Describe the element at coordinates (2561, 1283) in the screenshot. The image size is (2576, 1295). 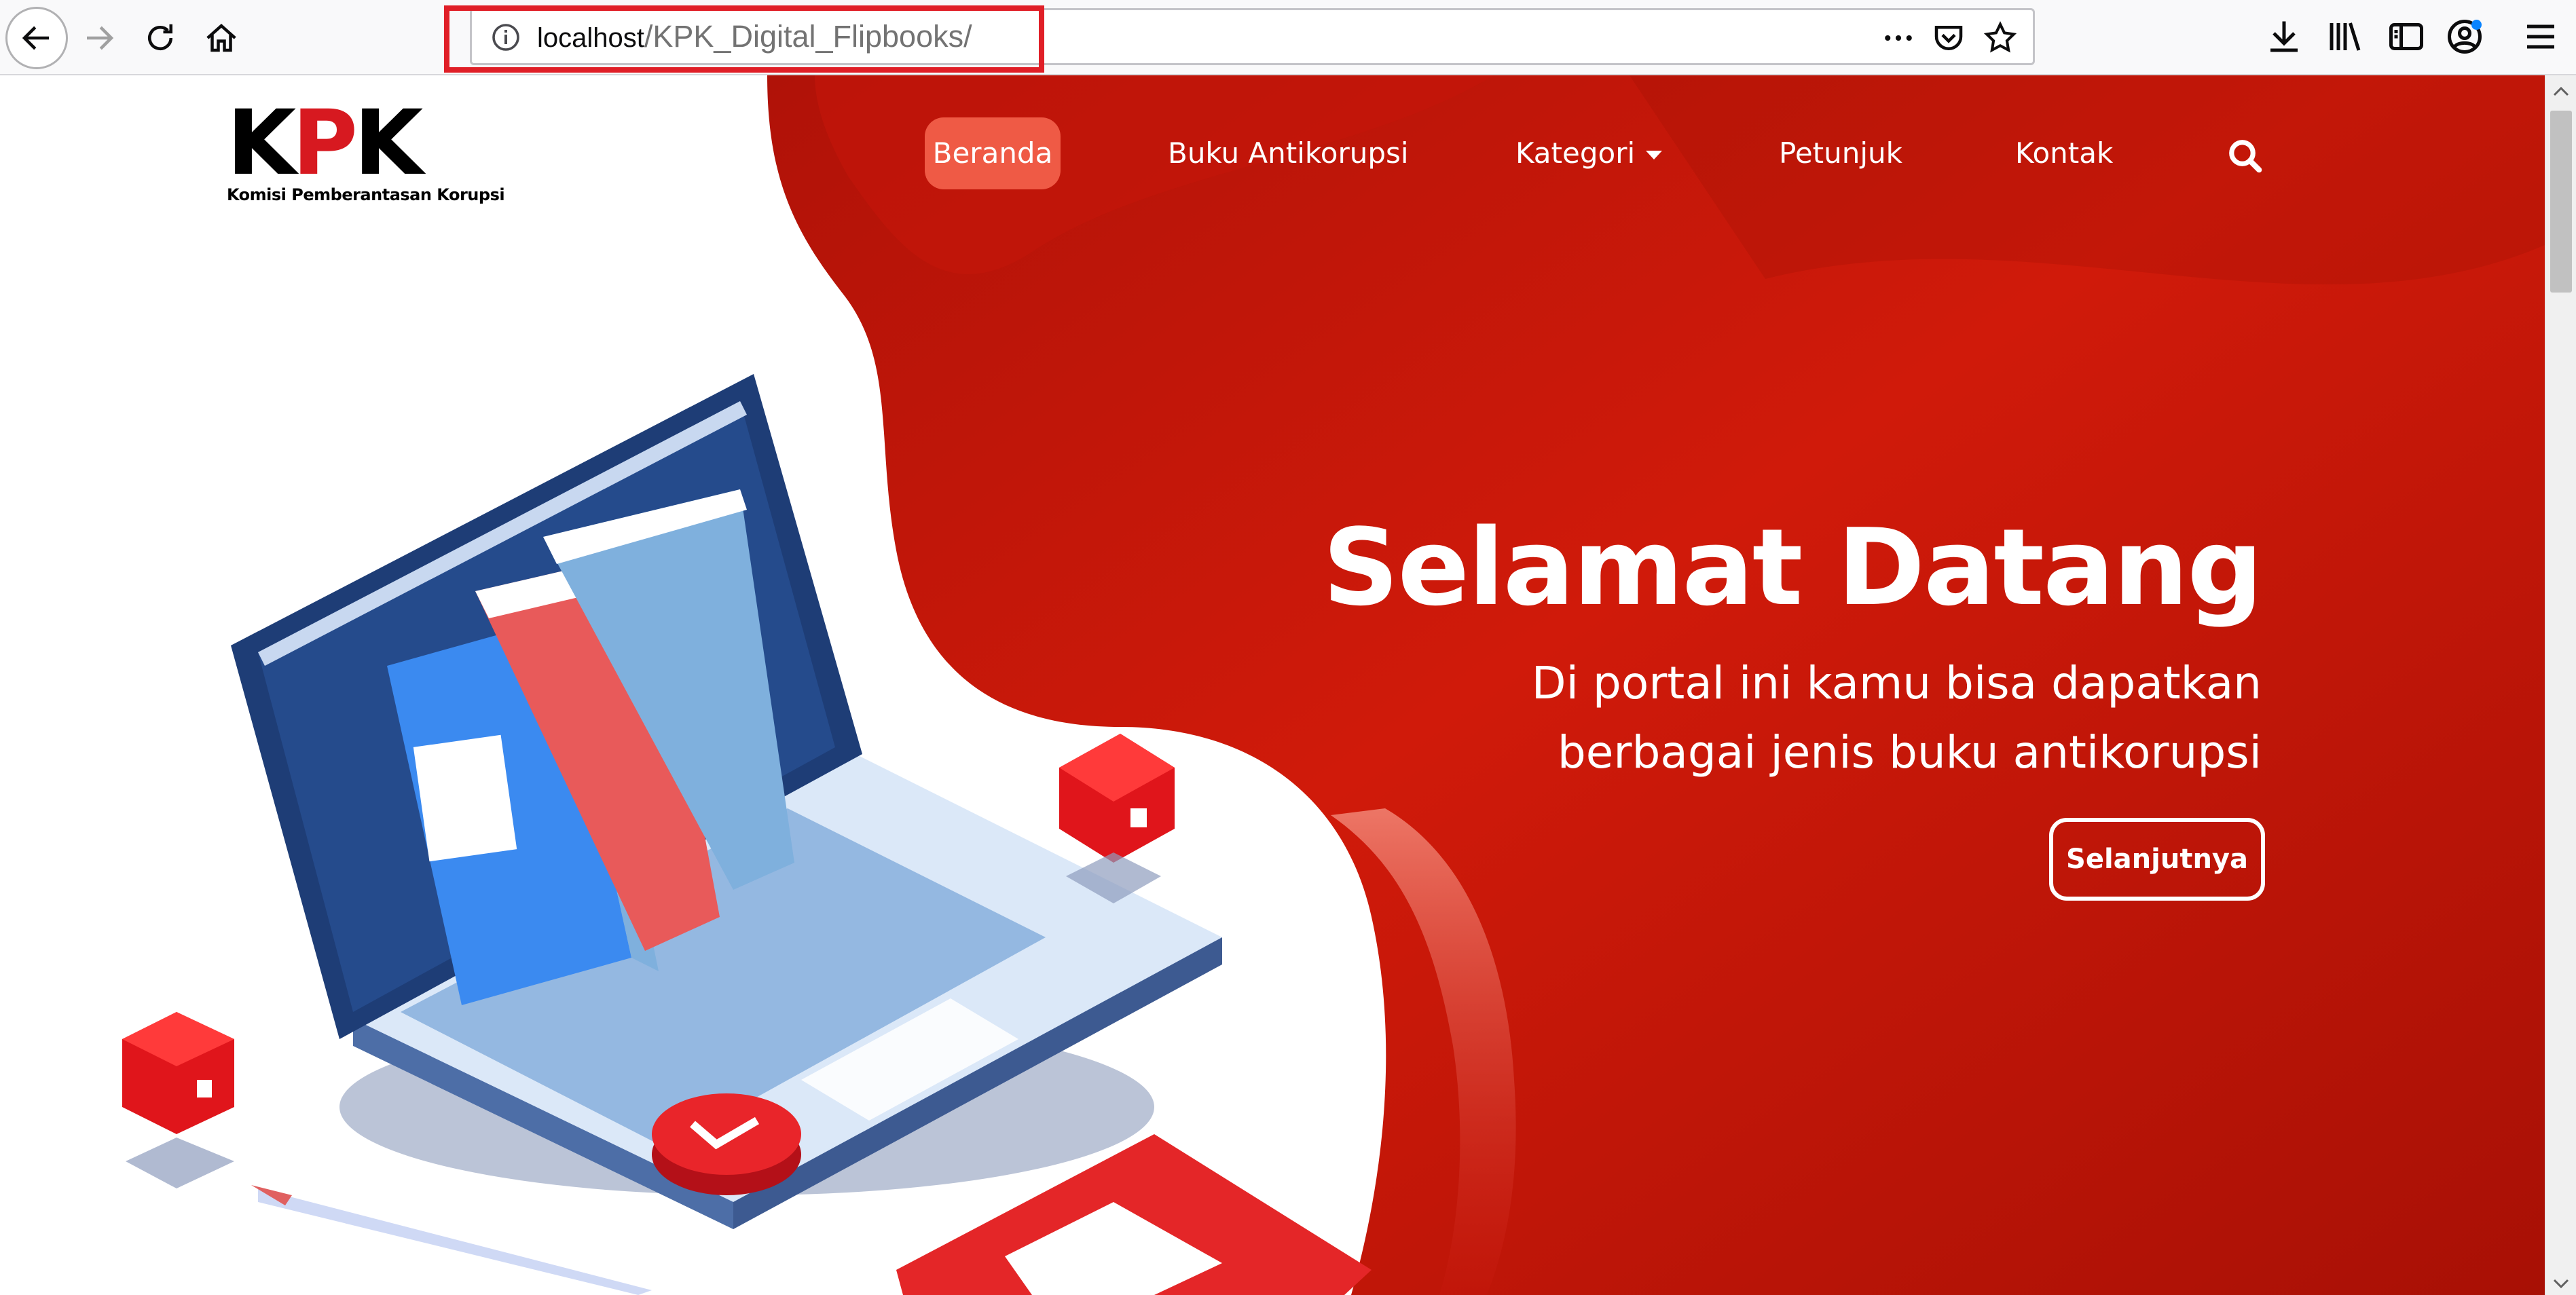
I see `scroll-down-arrow-icon` at that location.